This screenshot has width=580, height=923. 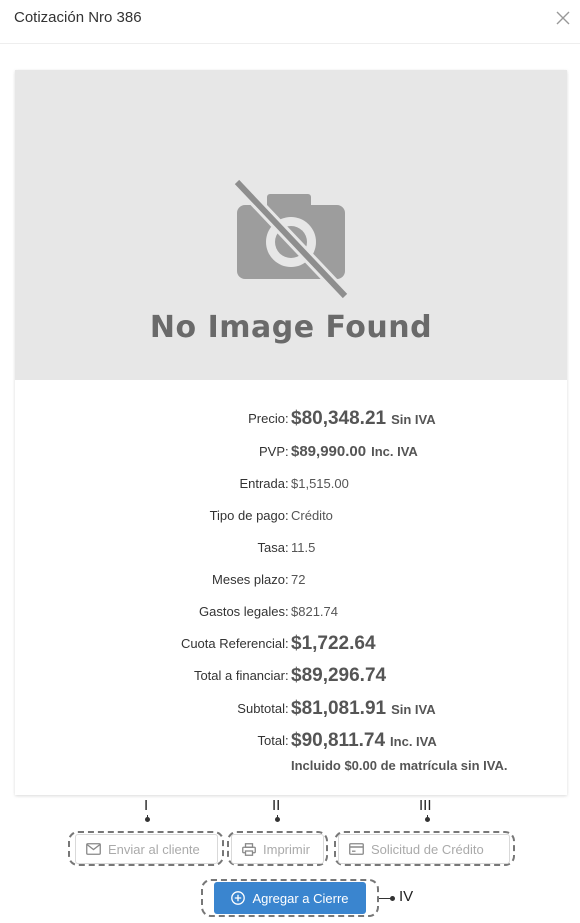 I want to click on detail-value: Crédito, so click(x=312, y=515).